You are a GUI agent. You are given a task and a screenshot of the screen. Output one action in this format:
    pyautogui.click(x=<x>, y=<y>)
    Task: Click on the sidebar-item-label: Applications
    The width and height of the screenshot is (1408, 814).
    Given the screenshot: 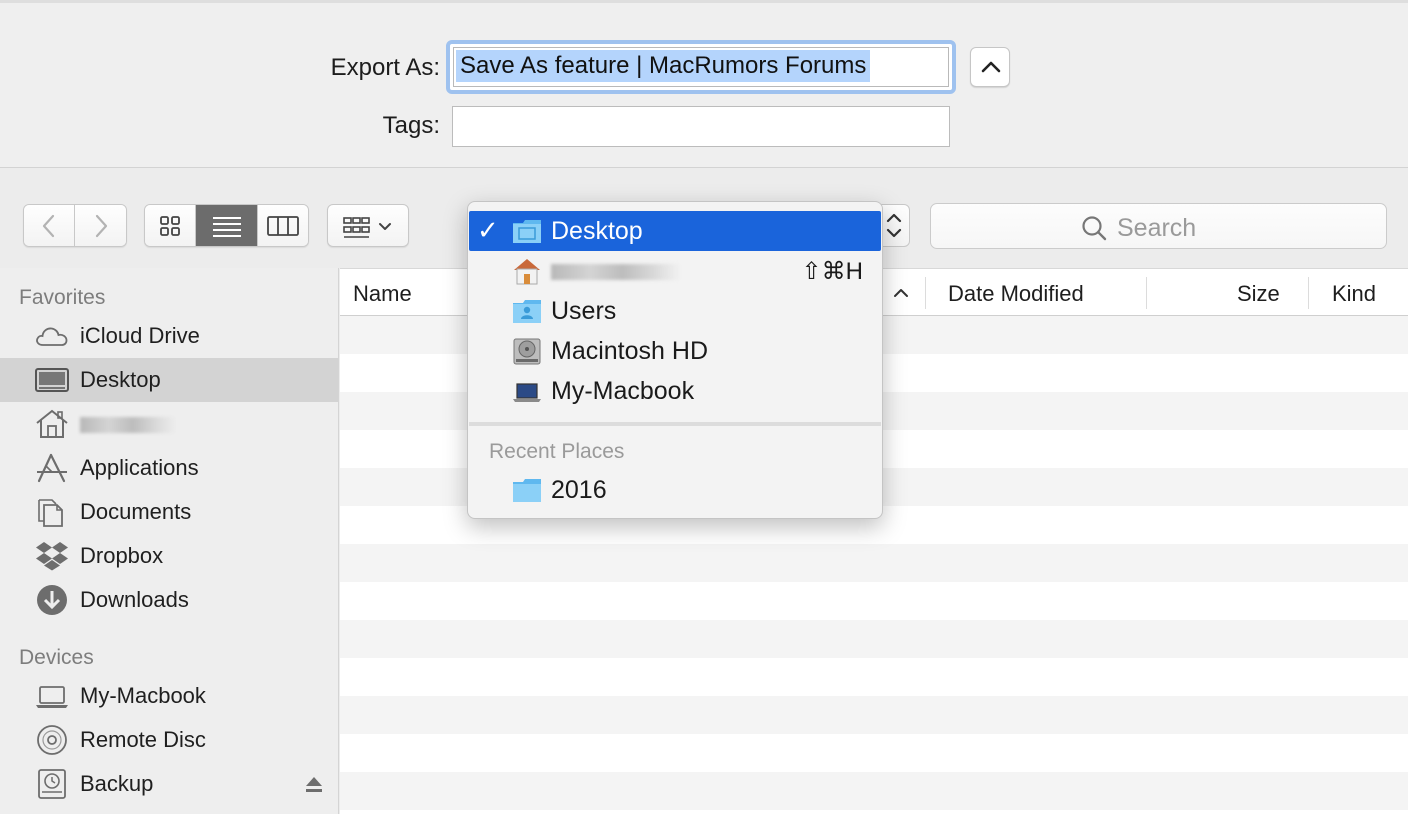 What is the action you would take?
    pyautogui.click(x=139, y=467)
    